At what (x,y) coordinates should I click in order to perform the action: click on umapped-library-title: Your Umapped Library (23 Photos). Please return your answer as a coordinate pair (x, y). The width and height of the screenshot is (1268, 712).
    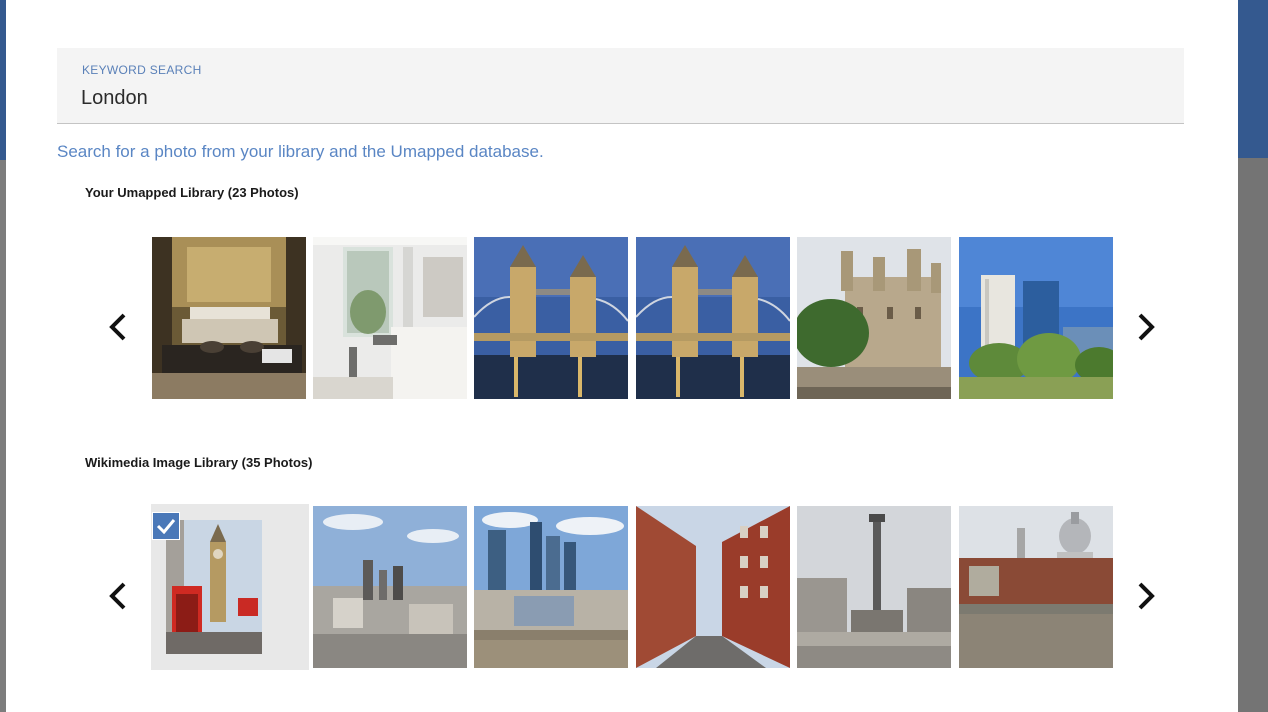
    Looking at the image, I should click on (192, 192).